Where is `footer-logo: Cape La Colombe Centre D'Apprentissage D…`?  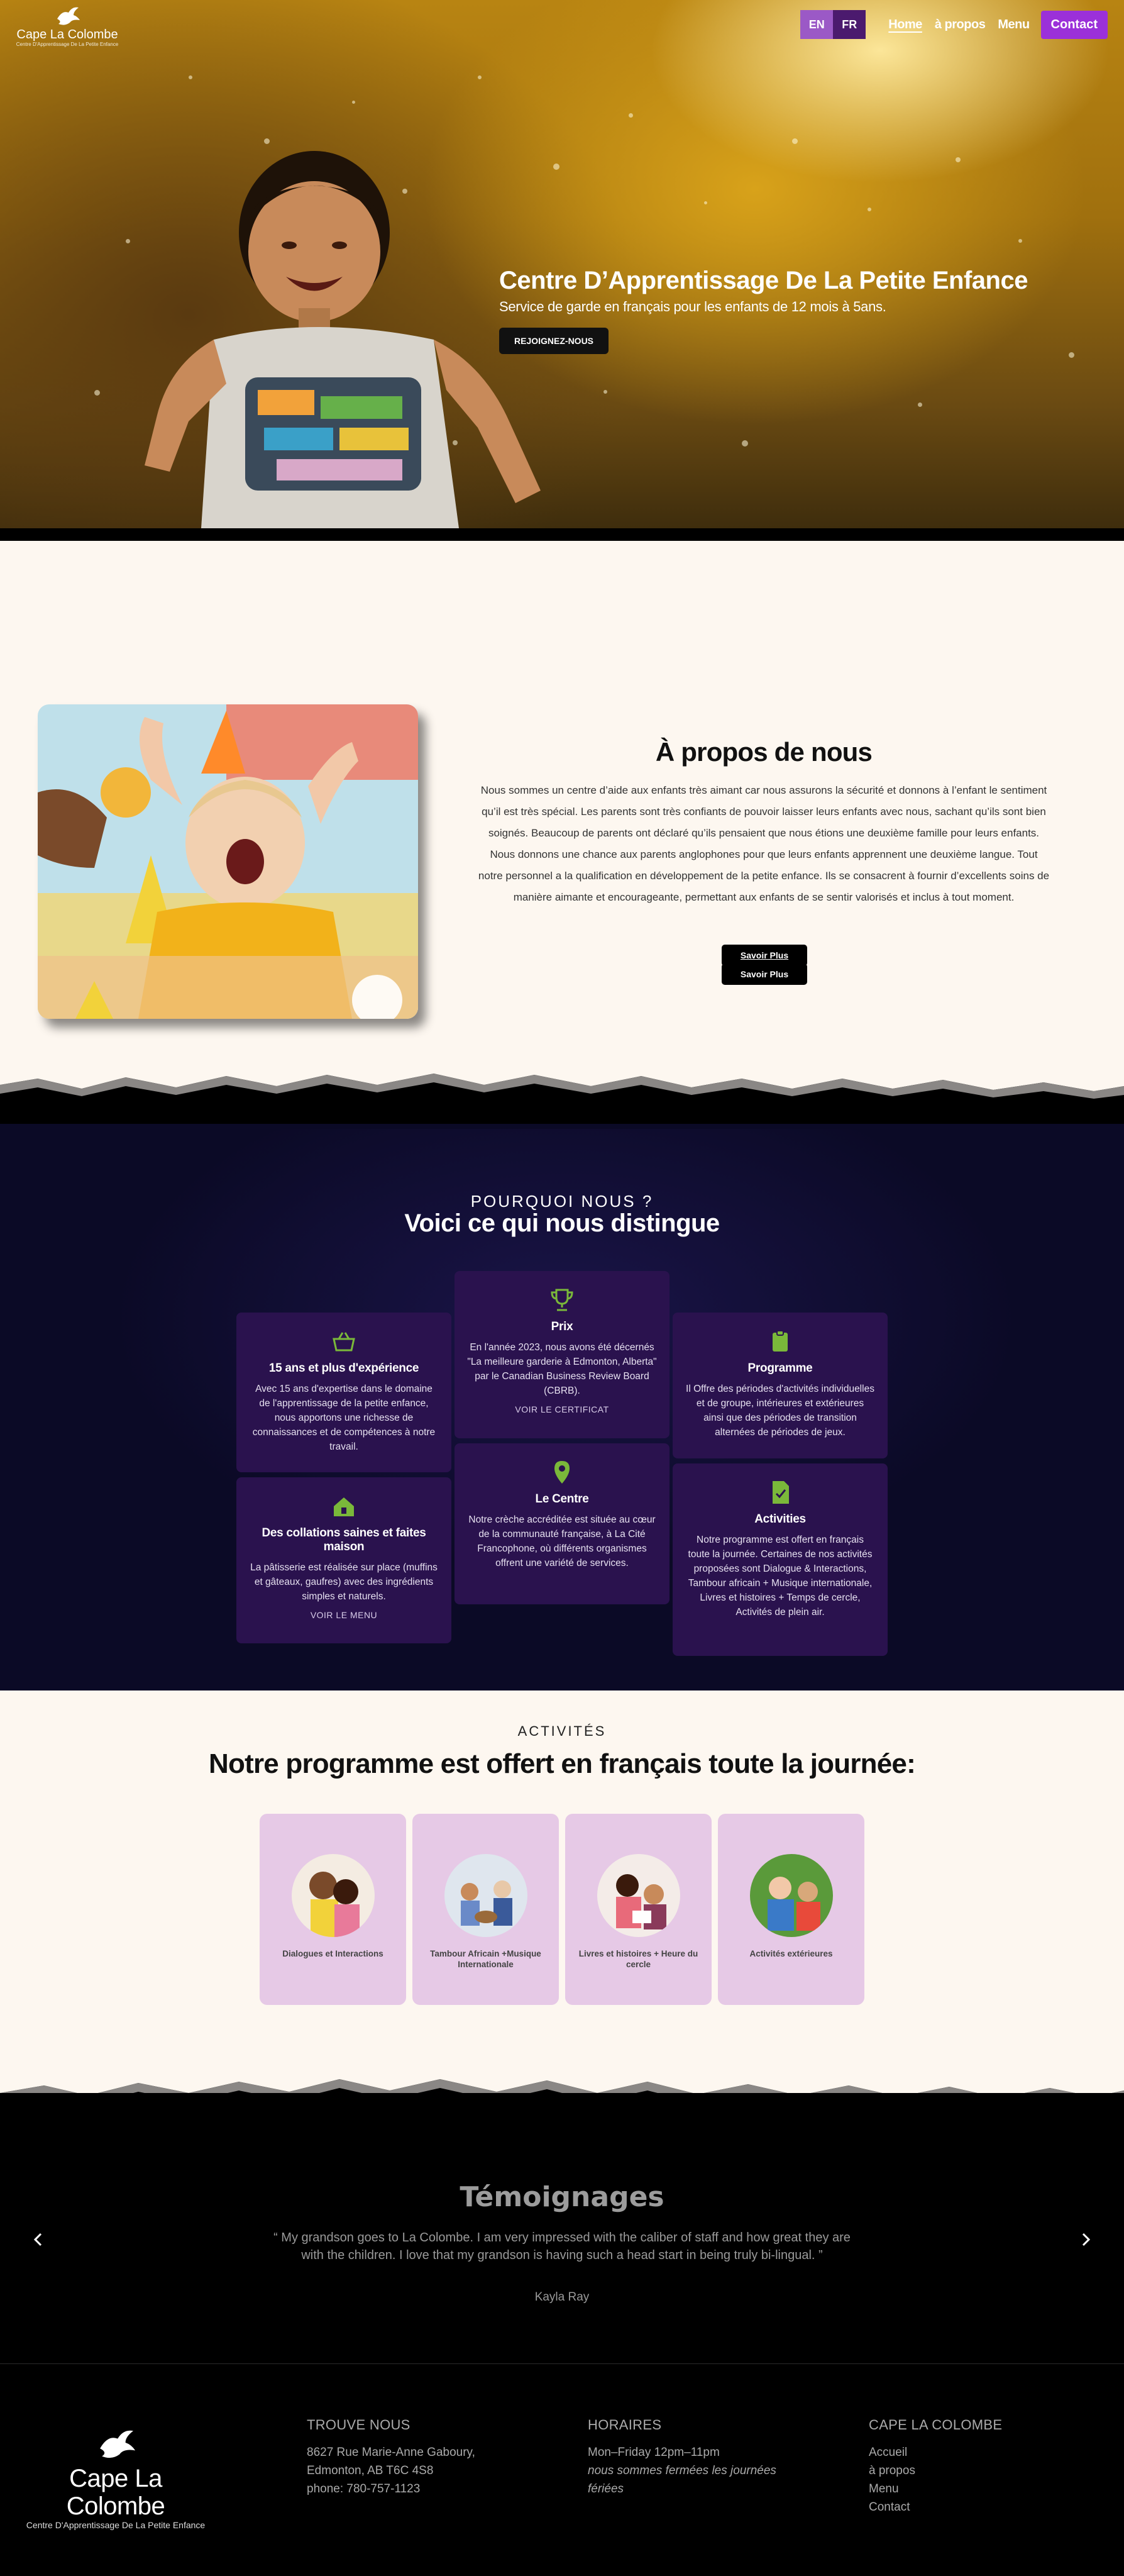 footer-logo: Cape La Colombe Centre D'Apprentissage D… is located at coordinates (116, 2478).